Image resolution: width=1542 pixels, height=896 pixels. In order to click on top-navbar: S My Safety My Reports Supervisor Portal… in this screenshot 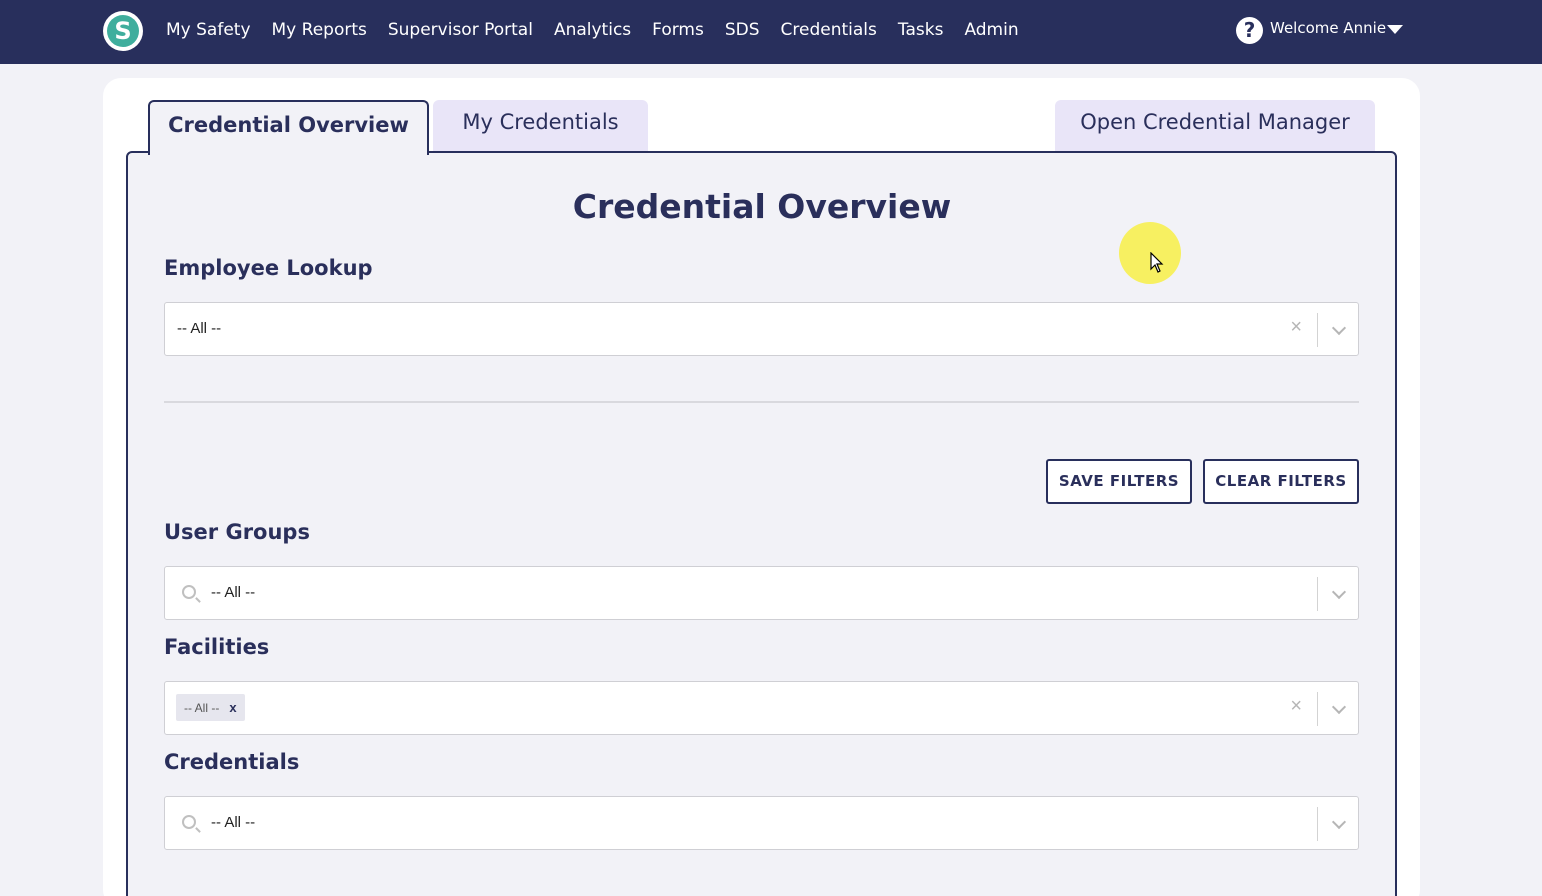, I will do `click(771, 32)`.